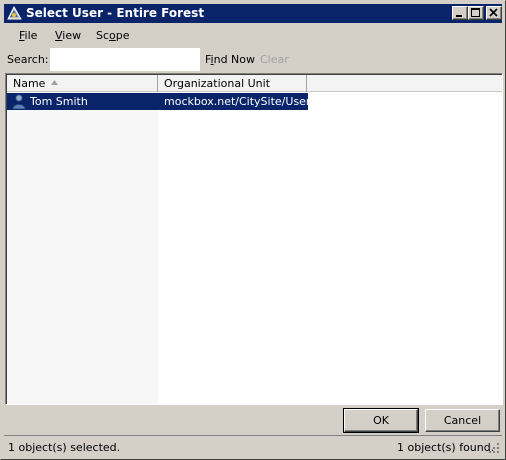  Describe the element at coordinates (82, 83) in the screenshot. I see `column-header-name: Name` at that location.